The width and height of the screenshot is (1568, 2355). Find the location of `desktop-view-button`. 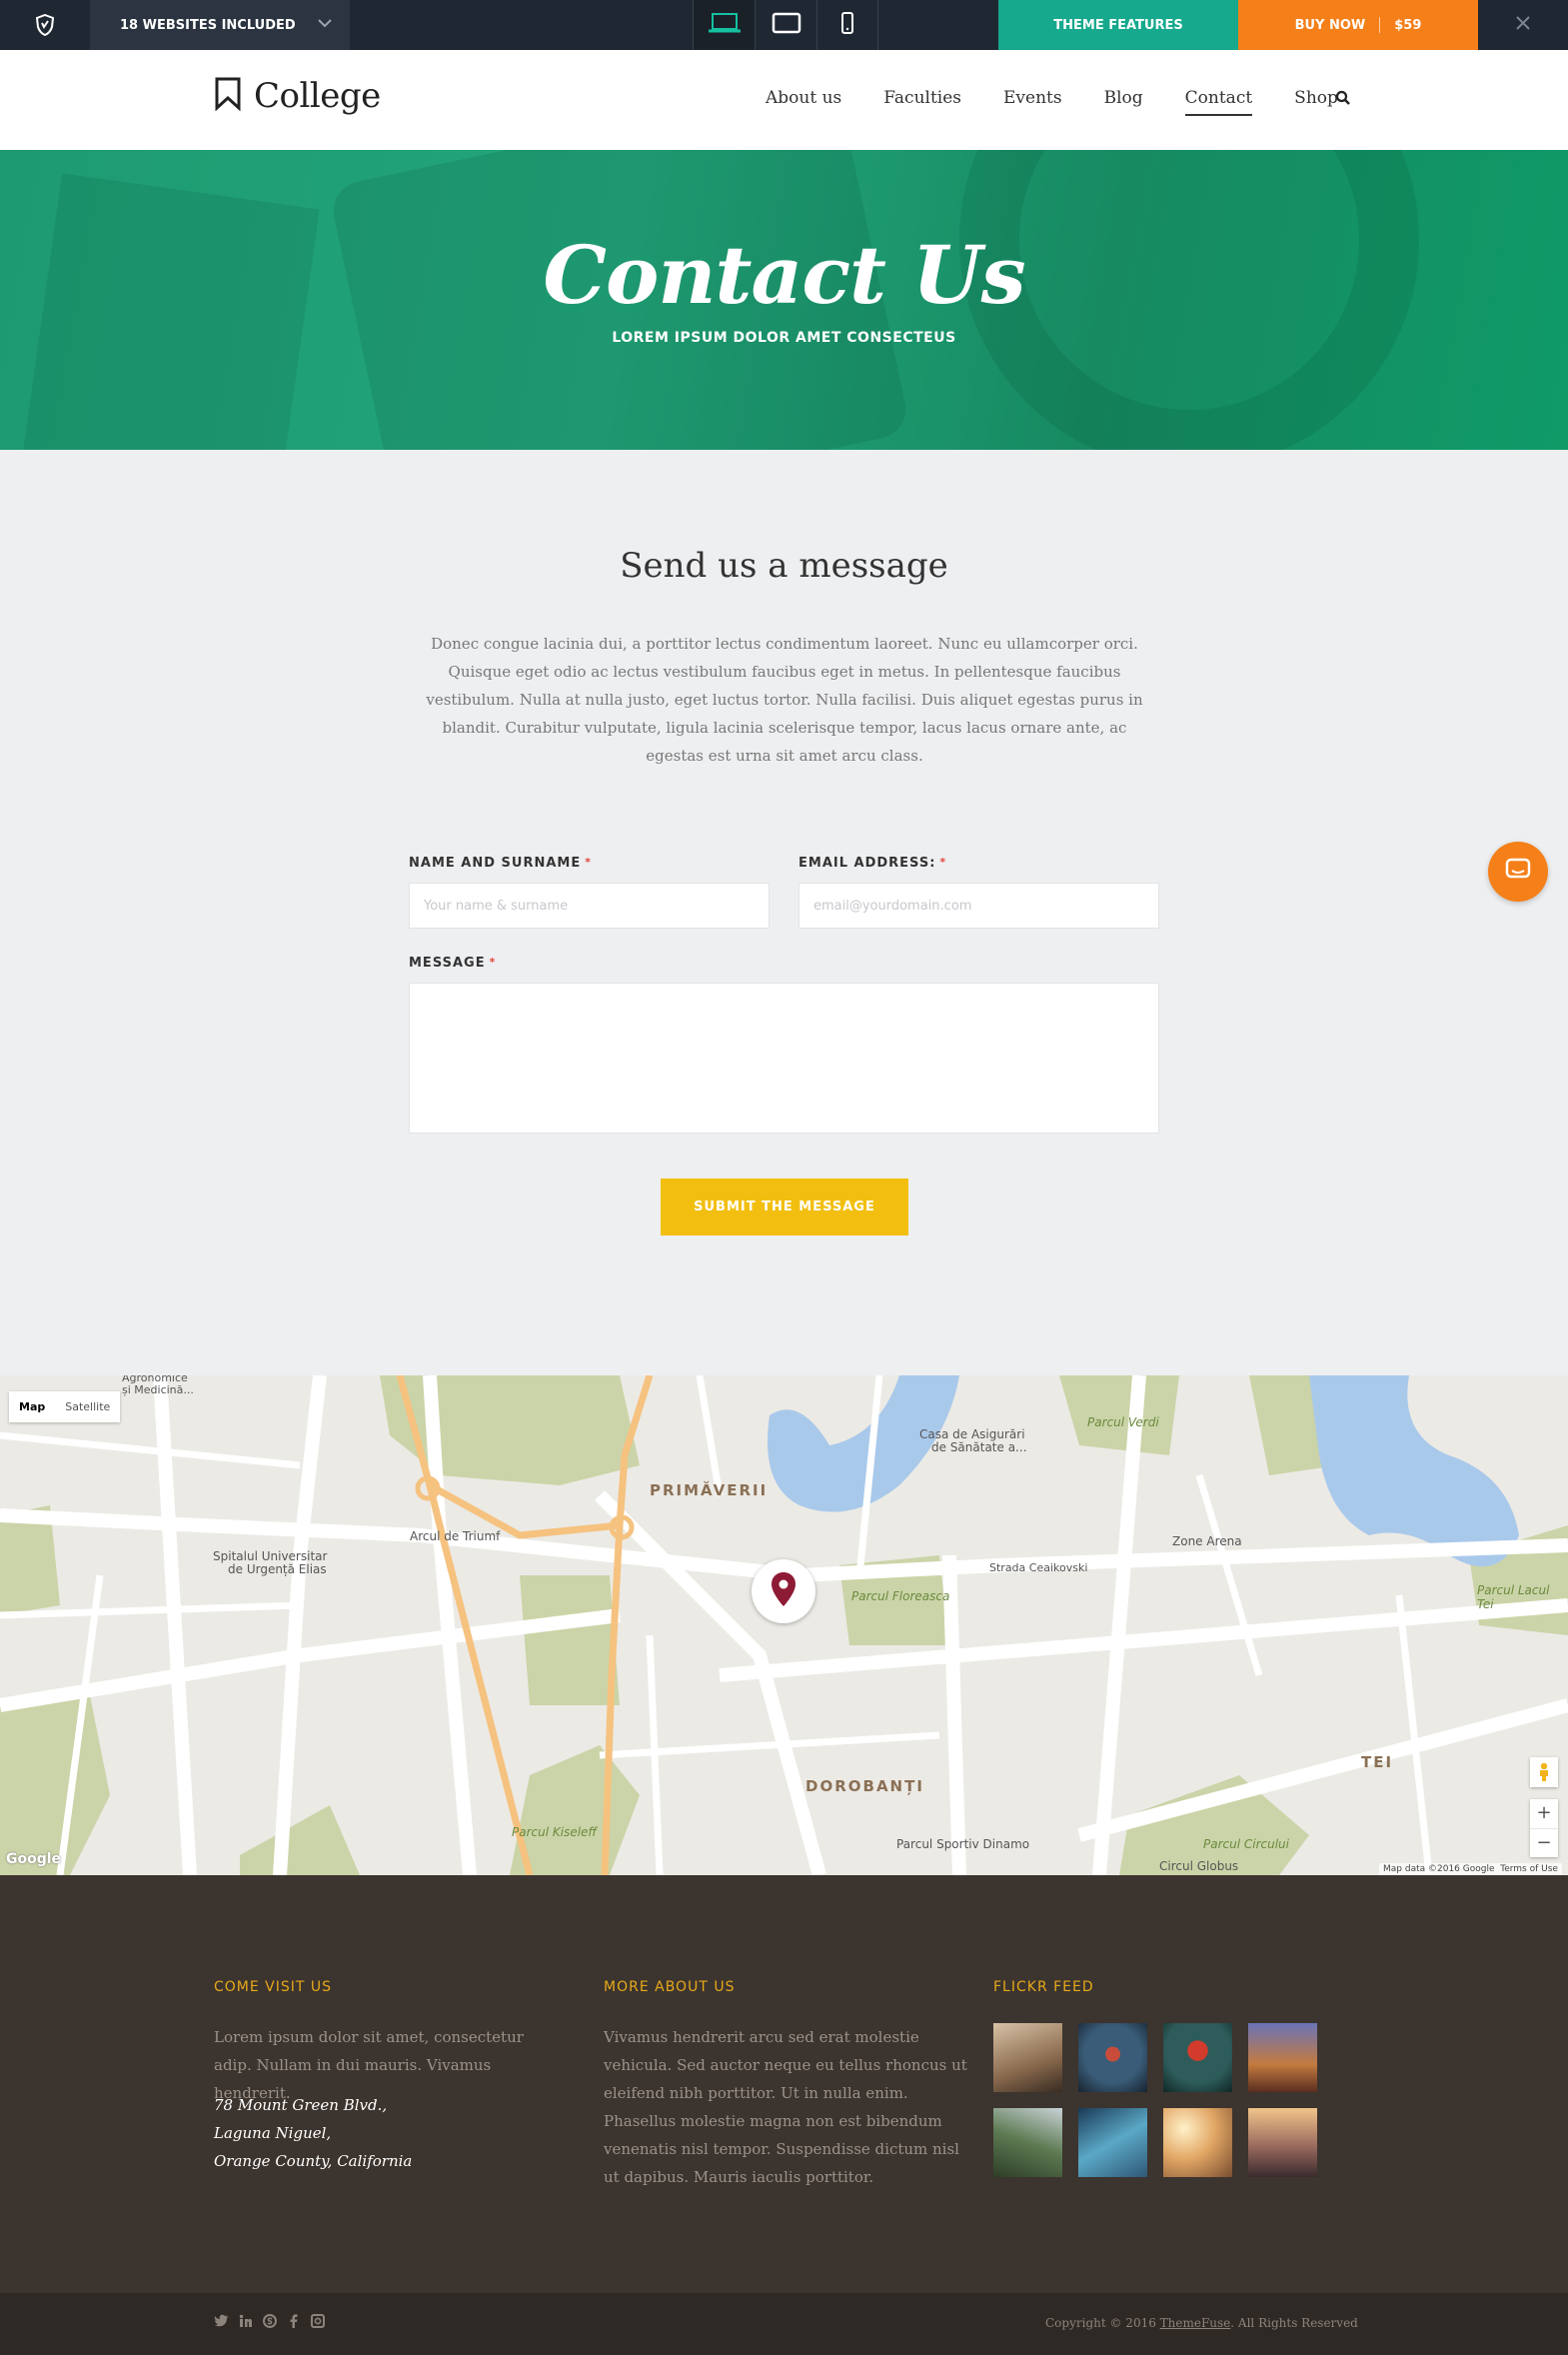

desktop-view-button is located at coordinates (724, 25).